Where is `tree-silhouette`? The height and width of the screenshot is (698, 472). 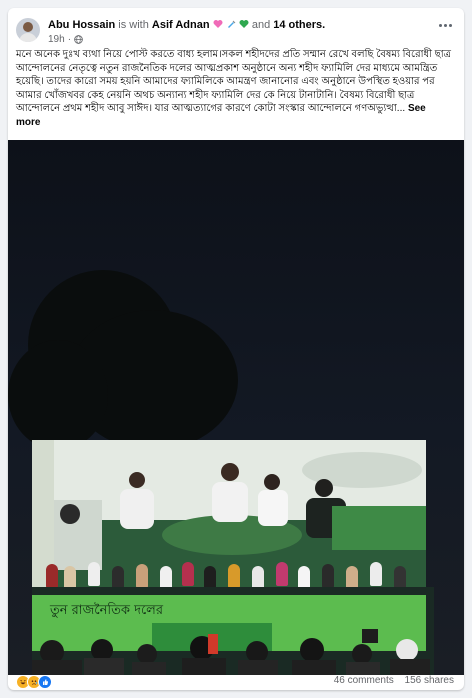 tree-silhouette is located at coordinates (58, 395).